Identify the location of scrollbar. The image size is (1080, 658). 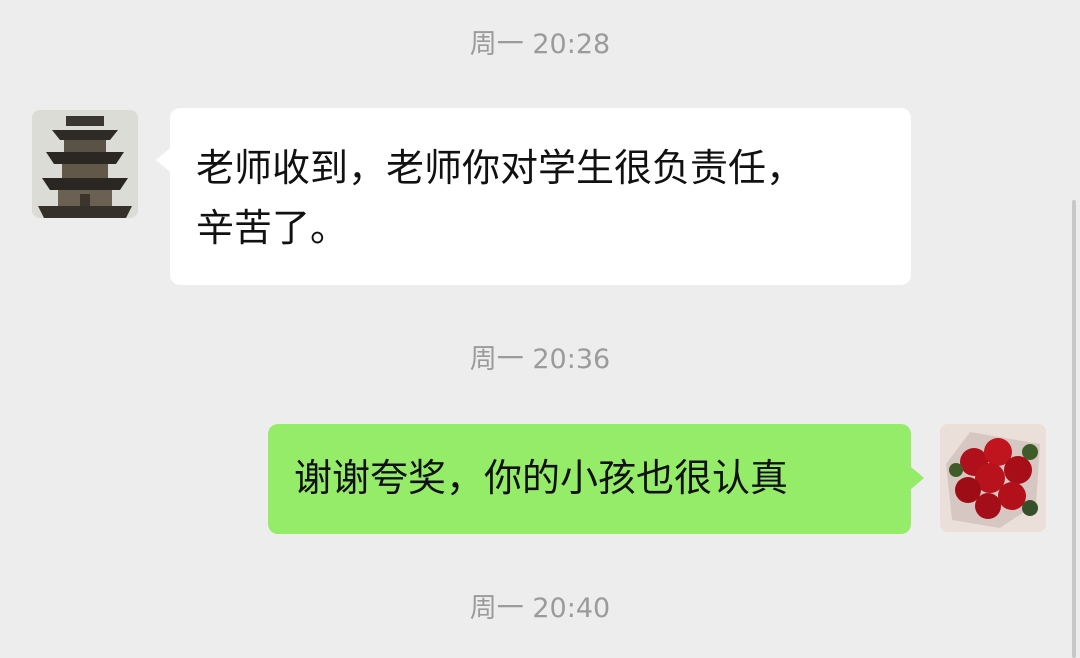
(1074, 429).